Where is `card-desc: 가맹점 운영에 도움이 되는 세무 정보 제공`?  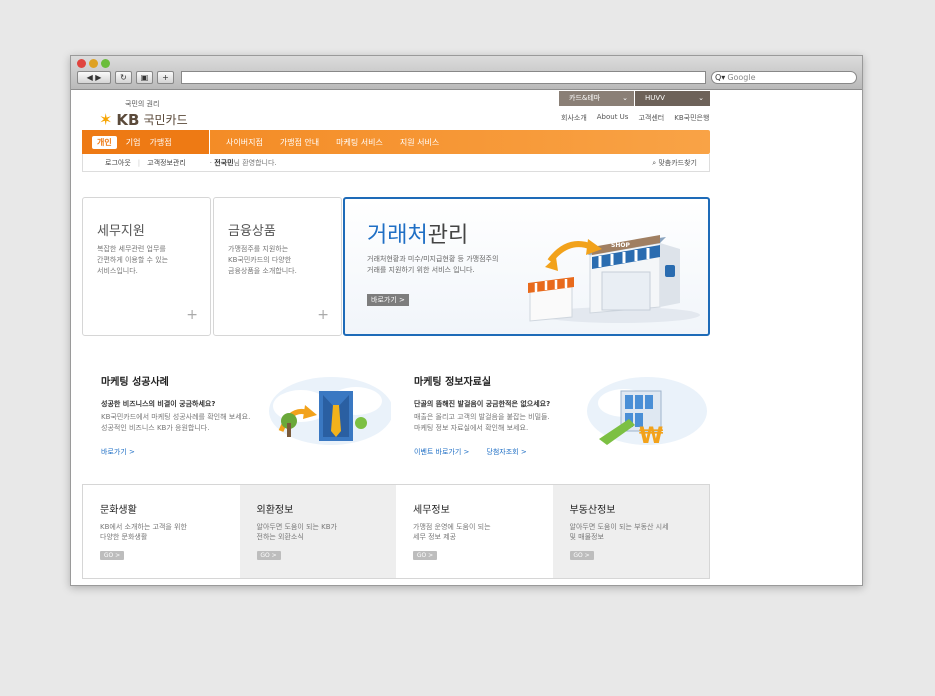 card-desc: 가맹점 운영에 도움이 되는 세무 정보 제공 is located at coordinates (483, 532).